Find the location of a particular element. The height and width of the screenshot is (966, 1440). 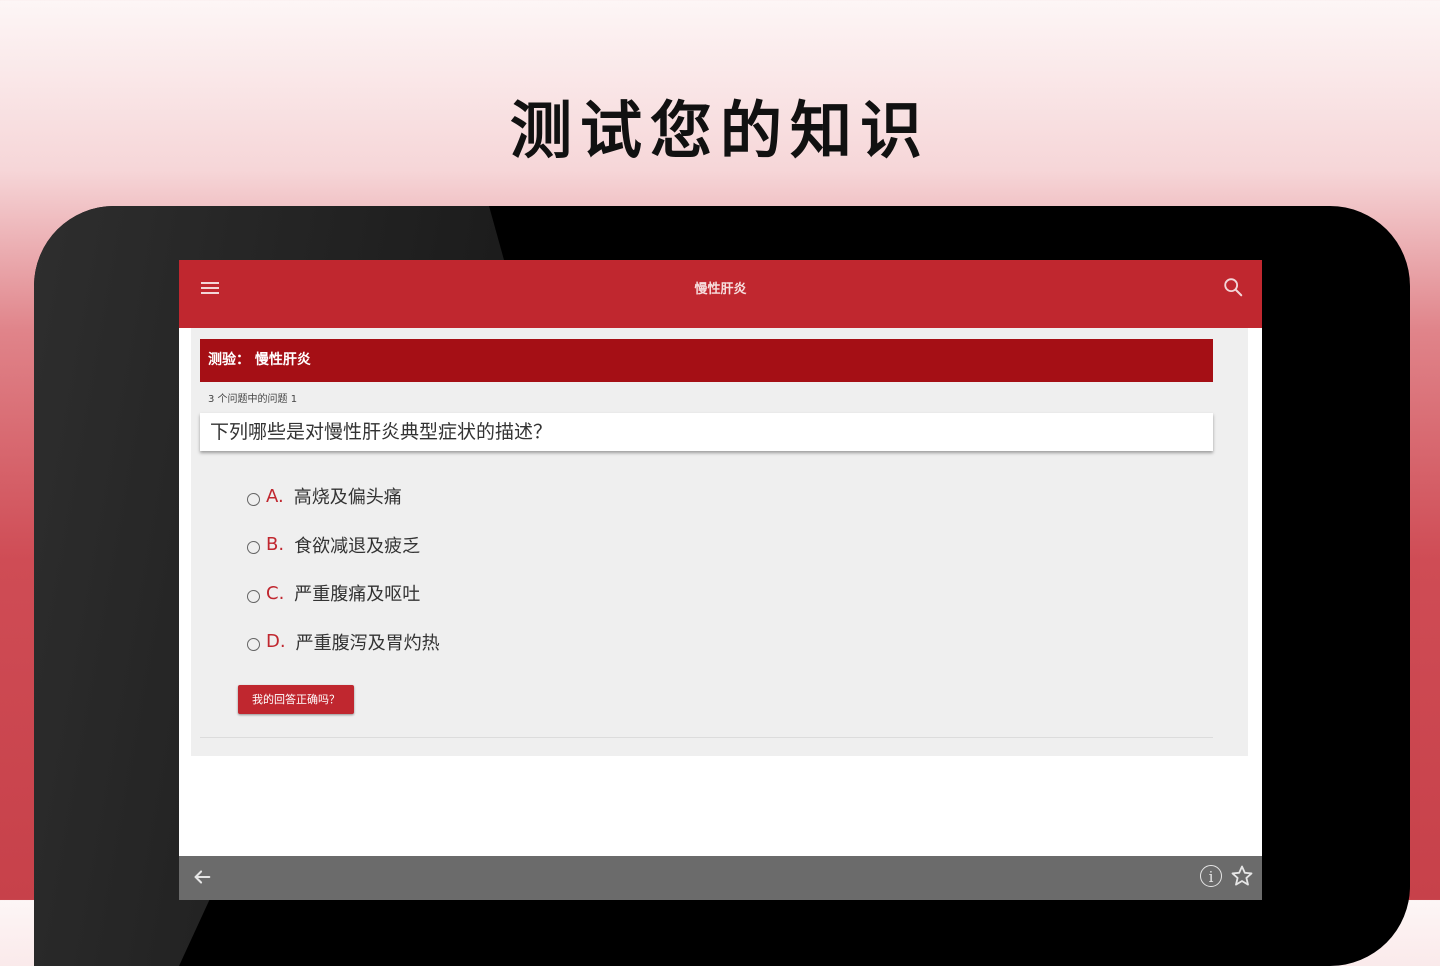

star-icon is located at coordinates (1242, 876).